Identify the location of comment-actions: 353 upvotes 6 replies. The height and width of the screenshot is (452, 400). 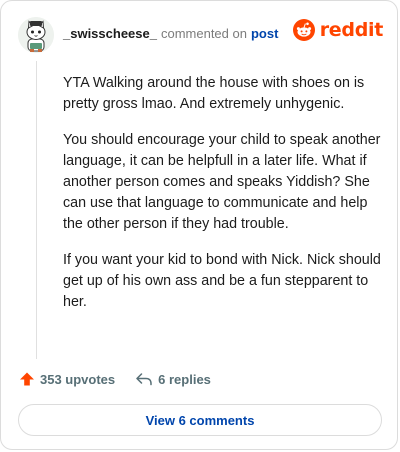
(115, 379).